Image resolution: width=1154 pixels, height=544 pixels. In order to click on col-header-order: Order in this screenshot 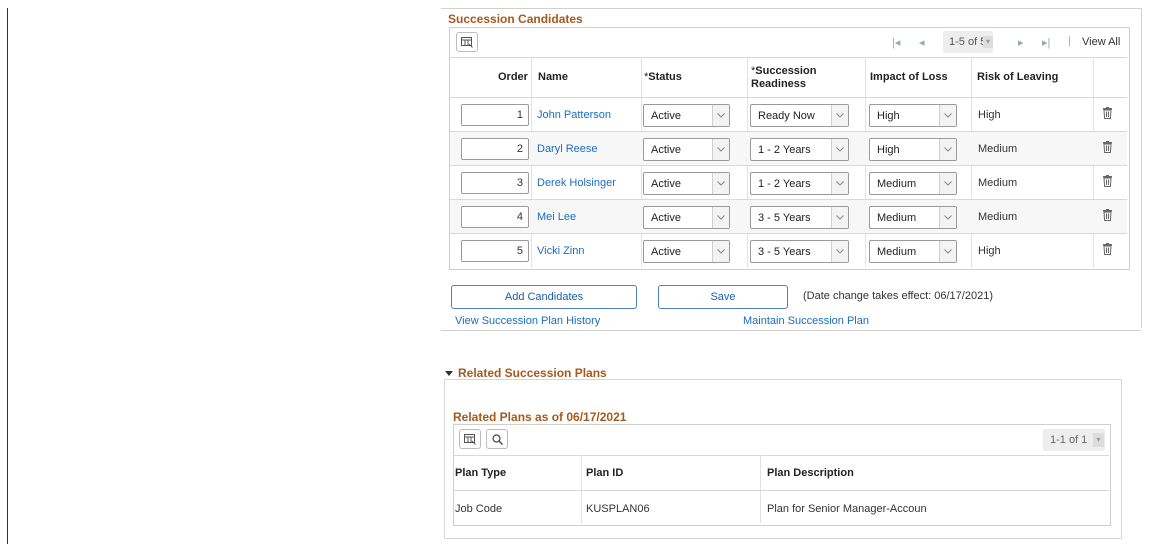, I will do `click(513, 77)`.